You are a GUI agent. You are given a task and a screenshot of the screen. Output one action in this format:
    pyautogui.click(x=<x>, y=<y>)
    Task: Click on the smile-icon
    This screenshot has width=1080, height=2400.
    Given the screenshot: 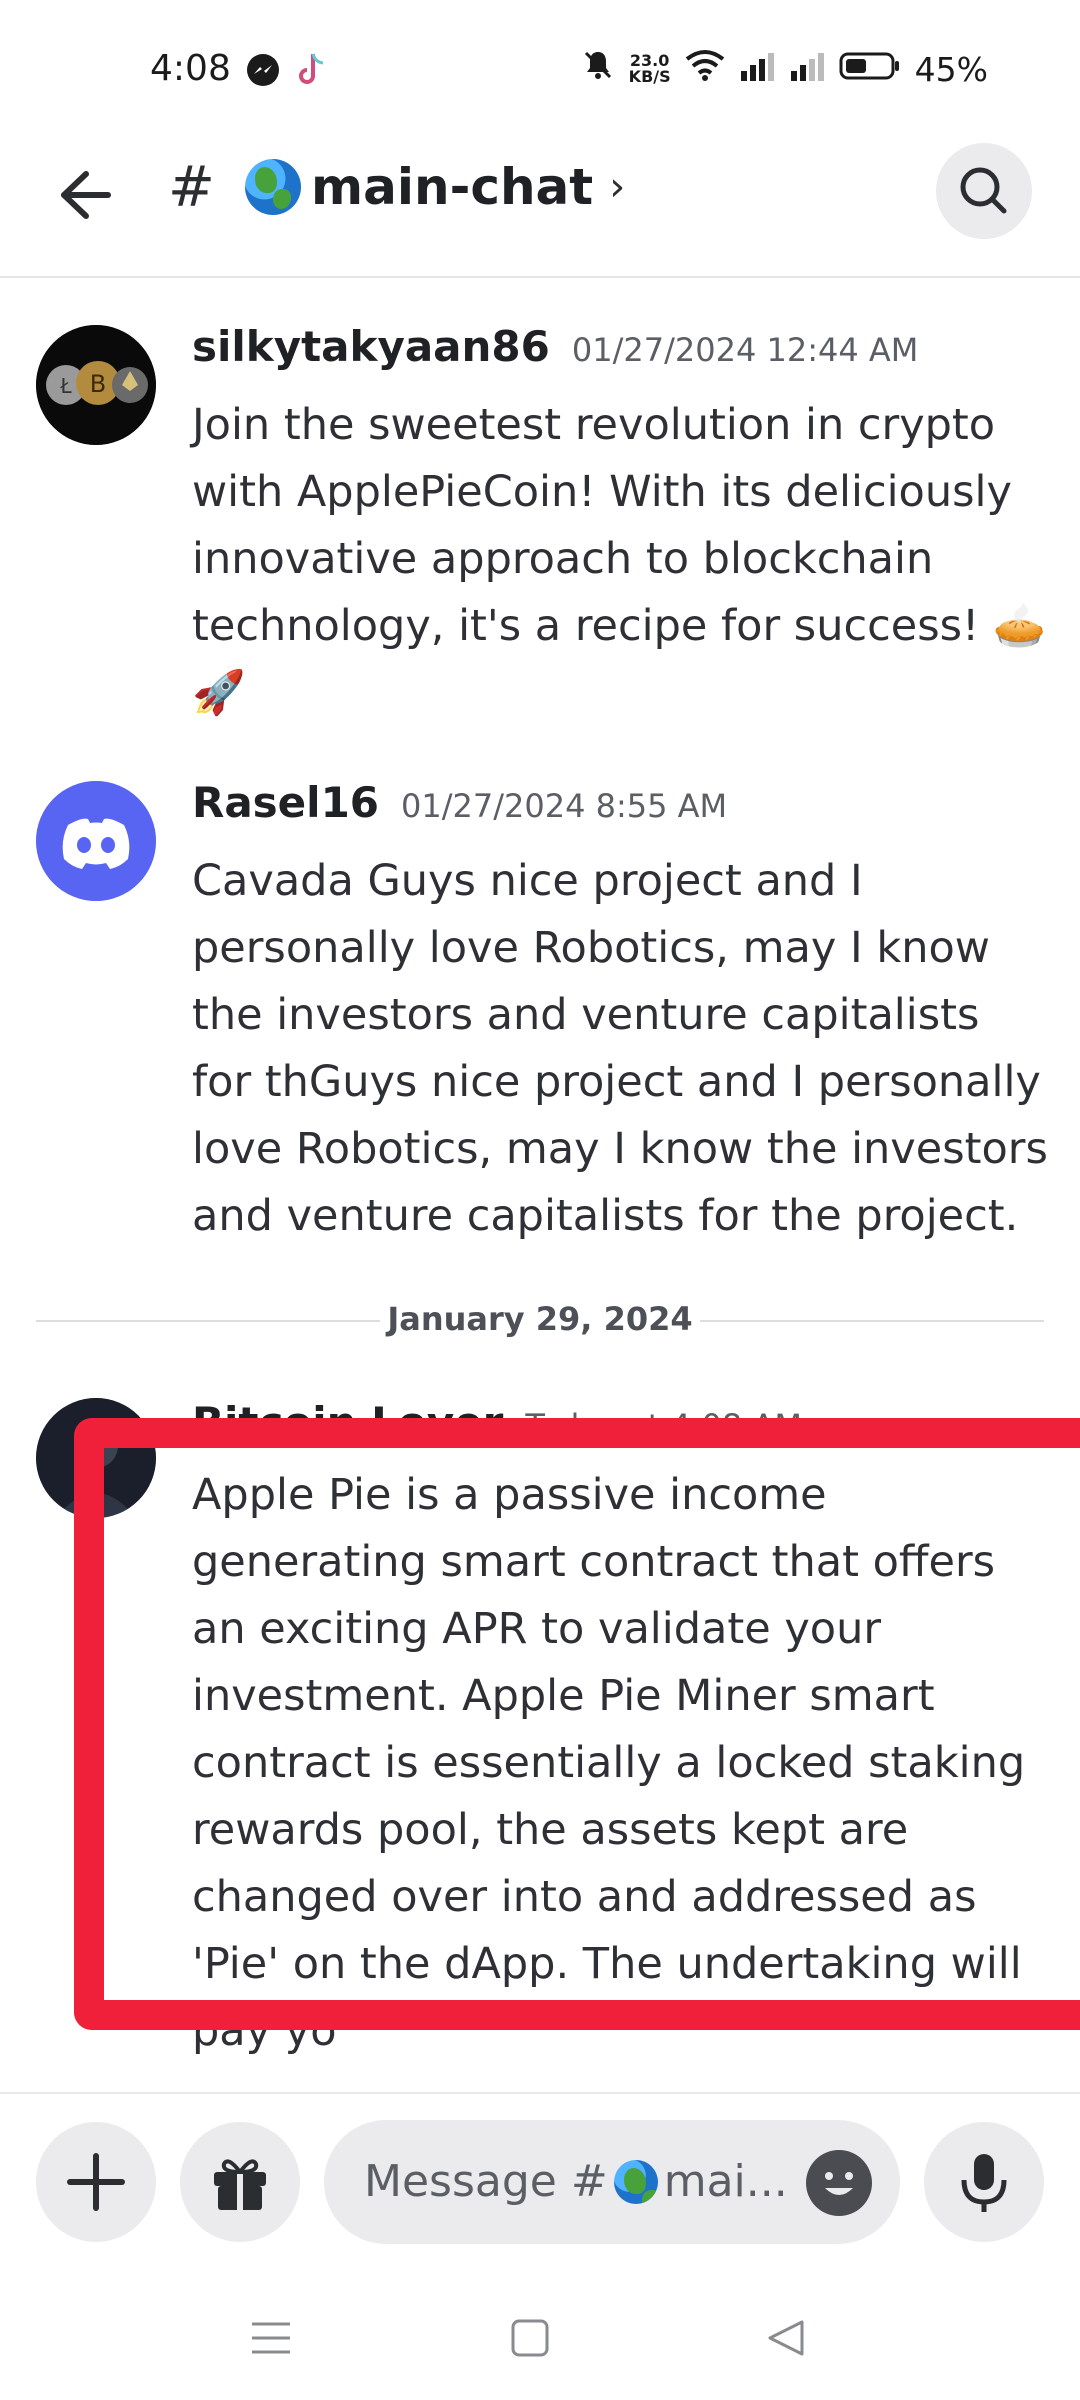 What is the action you would take?
    pyautogui.click(x=839, y=2183)
    